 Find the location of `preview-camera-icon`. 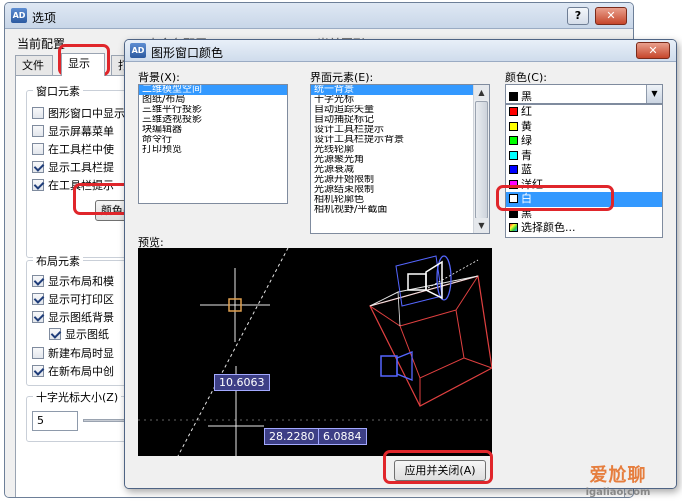

preview-camera-icon is located at coordinates (389, 366).